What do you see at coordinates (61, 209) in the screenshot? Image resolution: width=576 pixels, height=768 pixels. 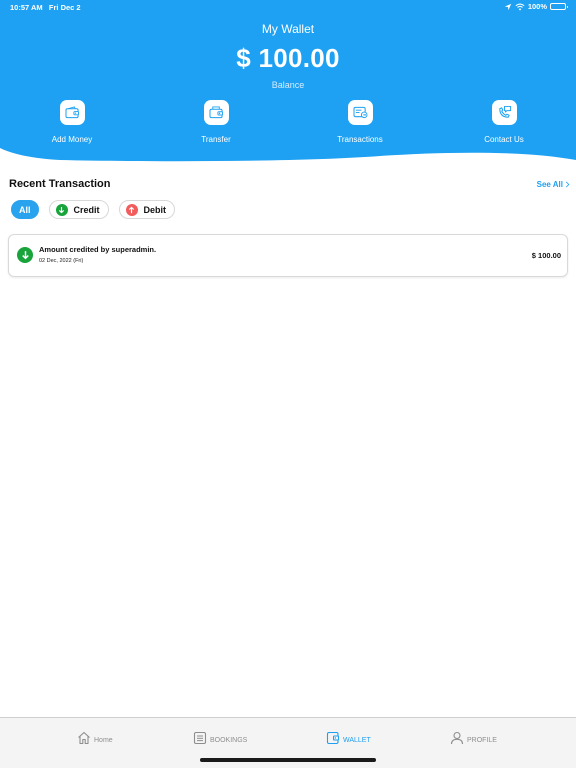 I see `arrow-down-icon` at bounding box center [61, 209].